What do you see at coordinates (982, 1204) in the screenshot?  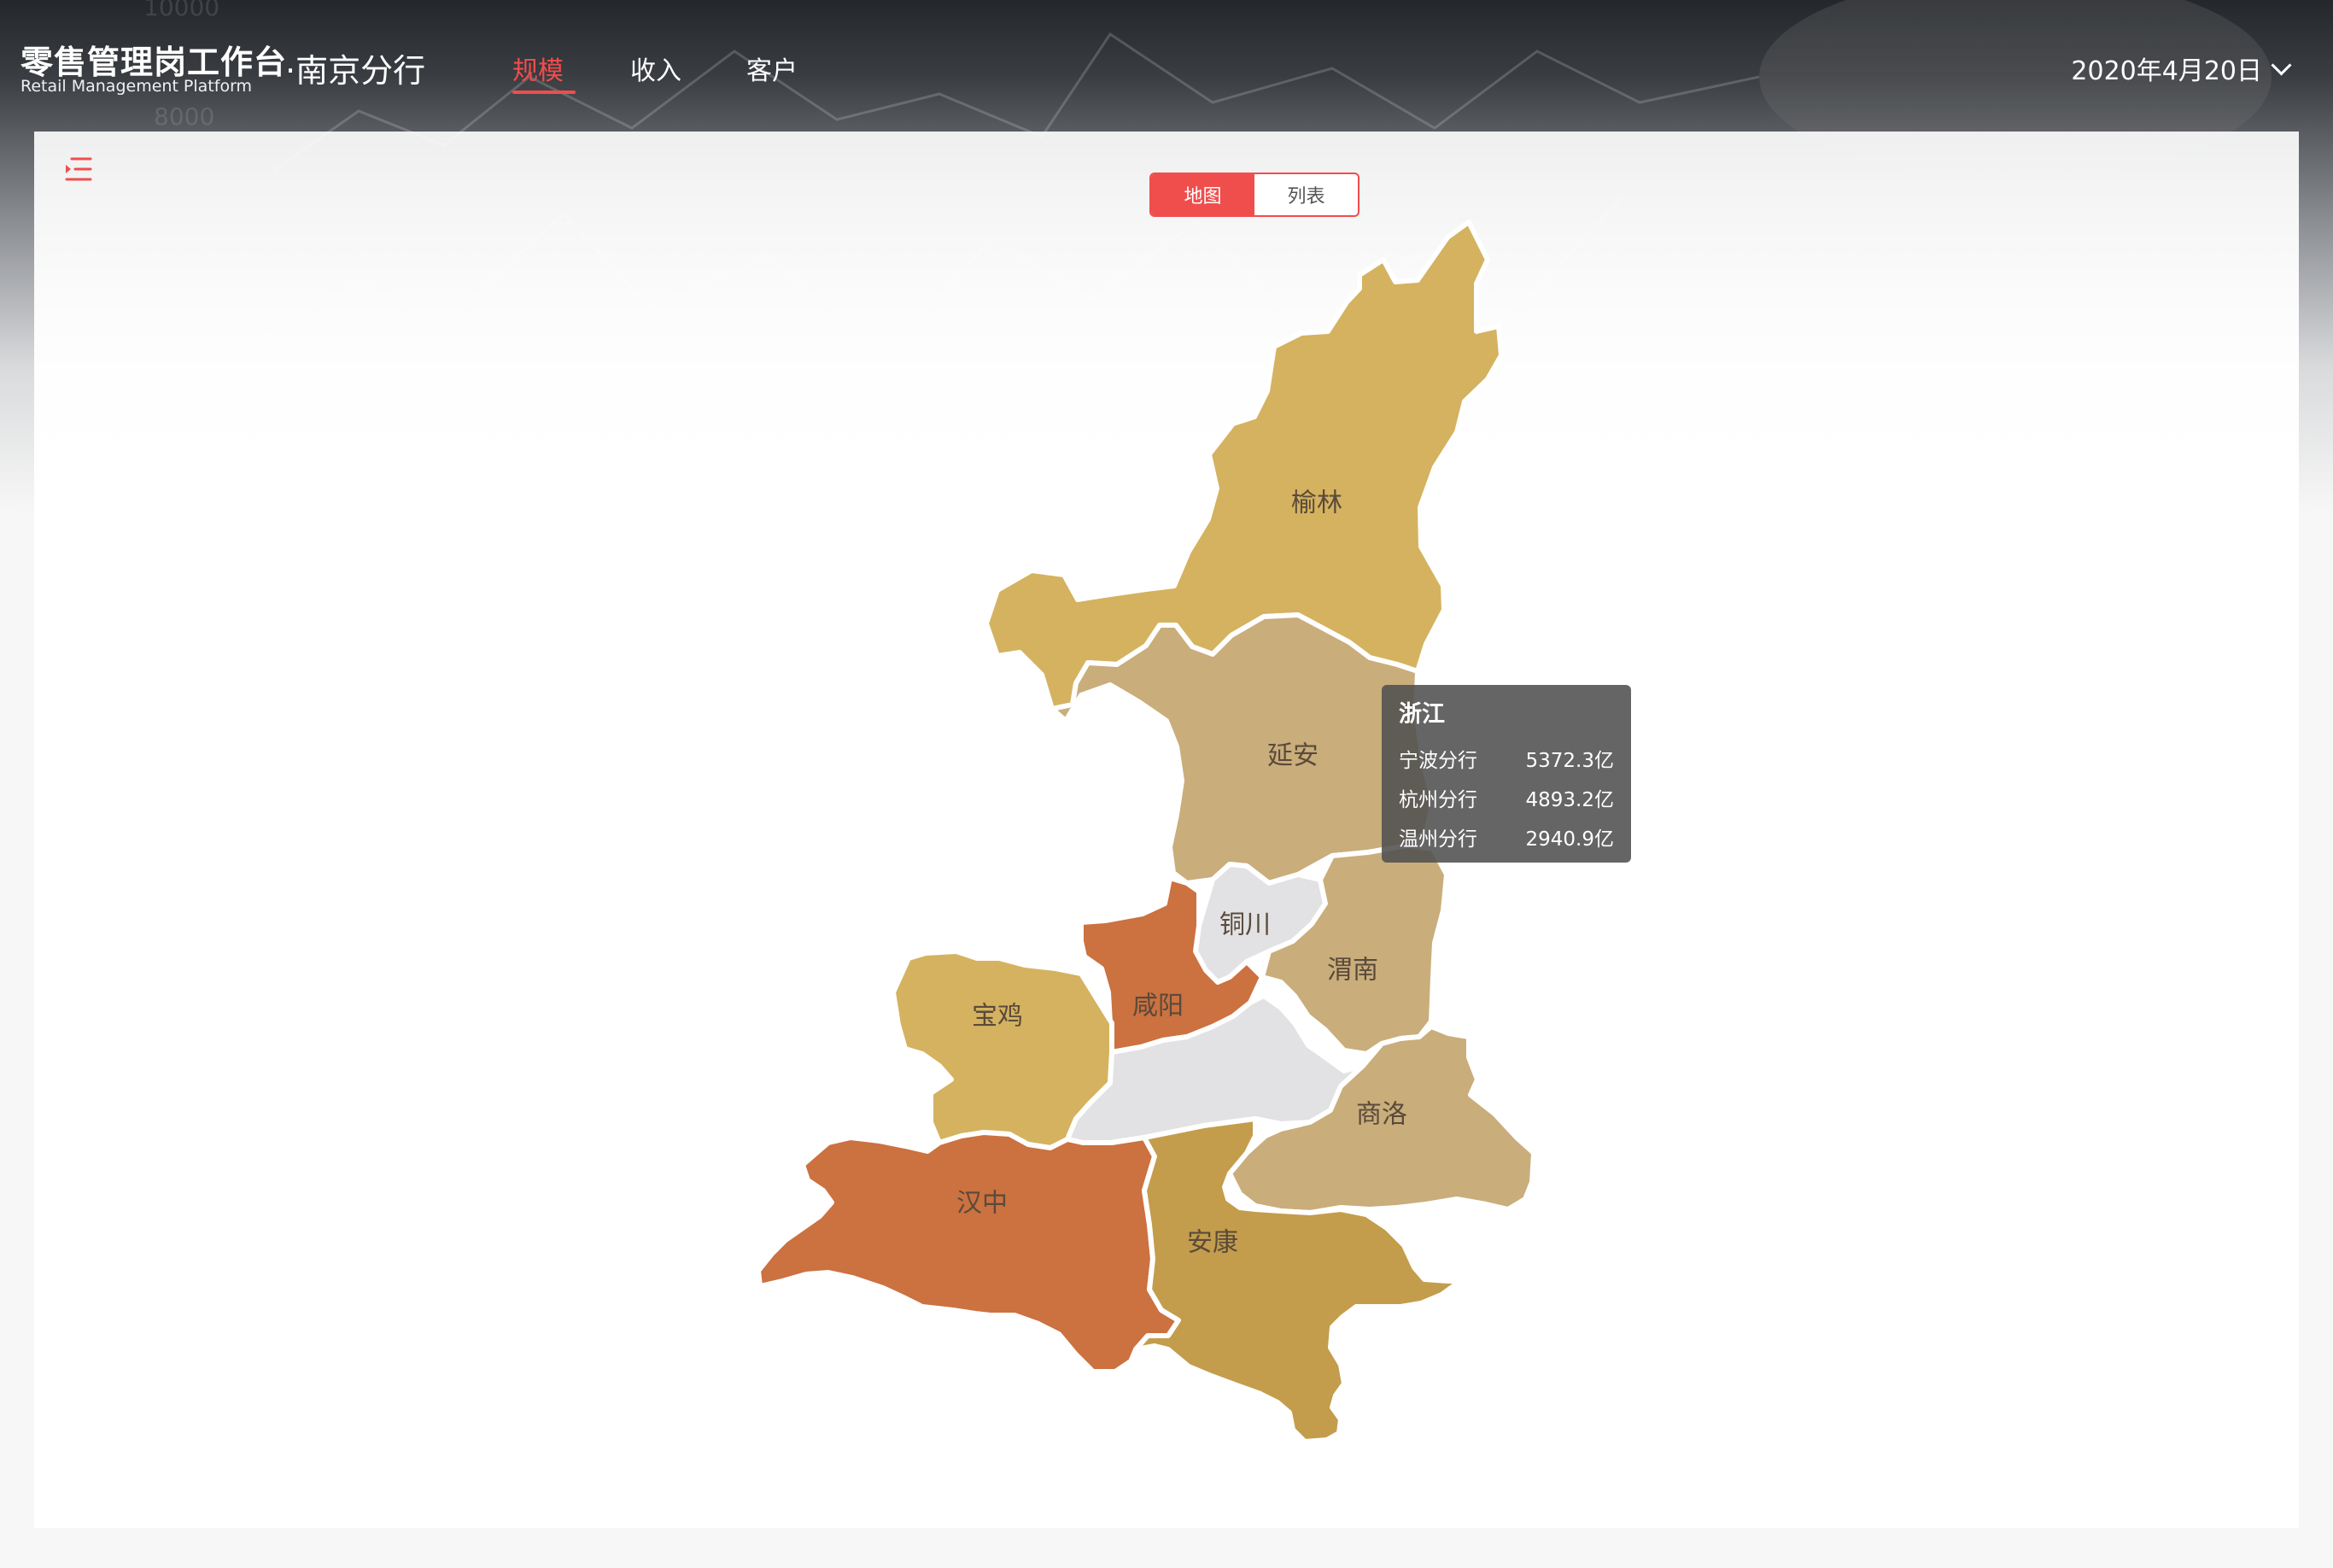 I see `map-label-hanzhong: 汉中` at bounding box center [982, 1204].